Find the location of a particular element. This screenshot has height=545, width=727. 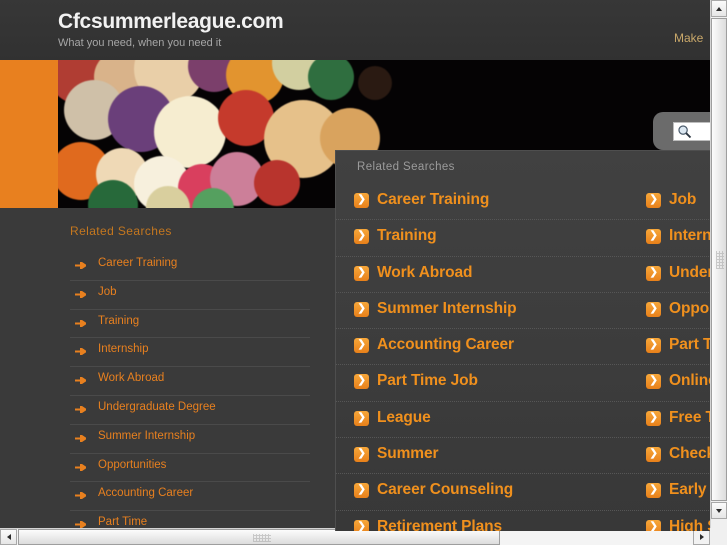

sidebar-item-label: Training is located at coordinates (119, 320).